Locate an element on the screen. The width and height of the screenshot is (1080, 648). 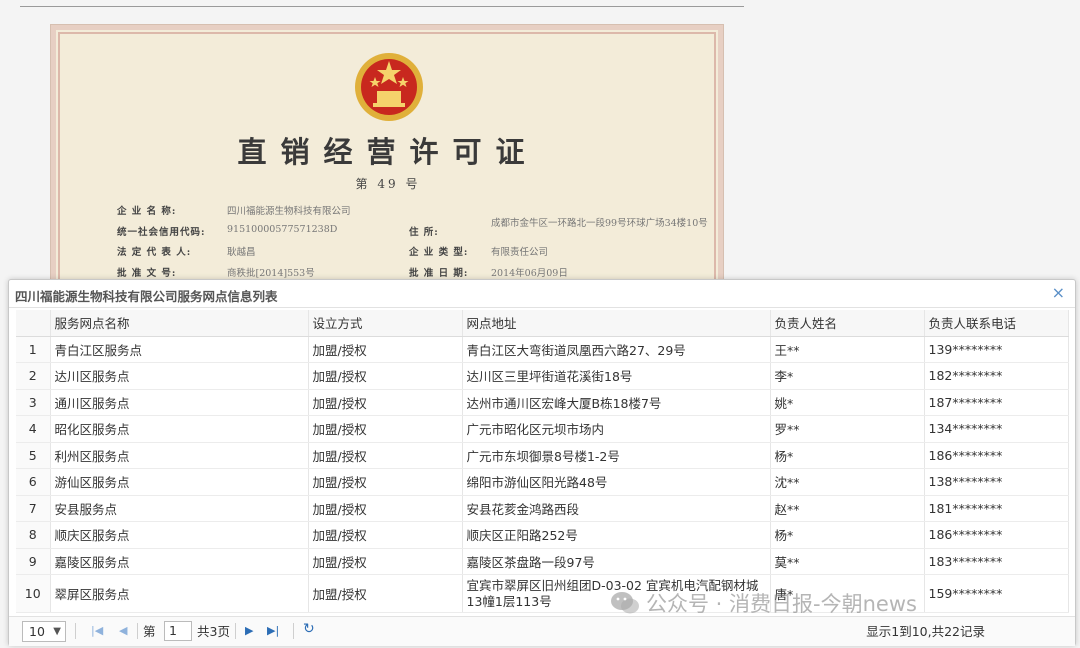
cell-phone: 183******** is located at coordinates (996, 561).